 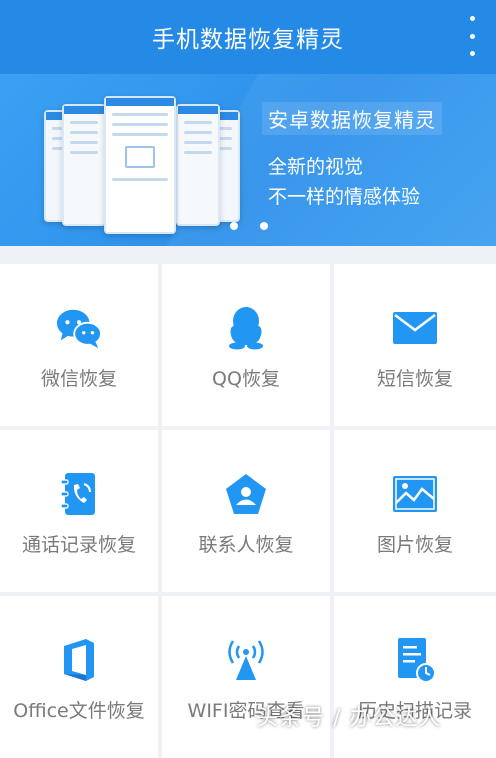 I want to click on feature-contacts-recovery: 联系人恢复, so click(x=248, y=511).